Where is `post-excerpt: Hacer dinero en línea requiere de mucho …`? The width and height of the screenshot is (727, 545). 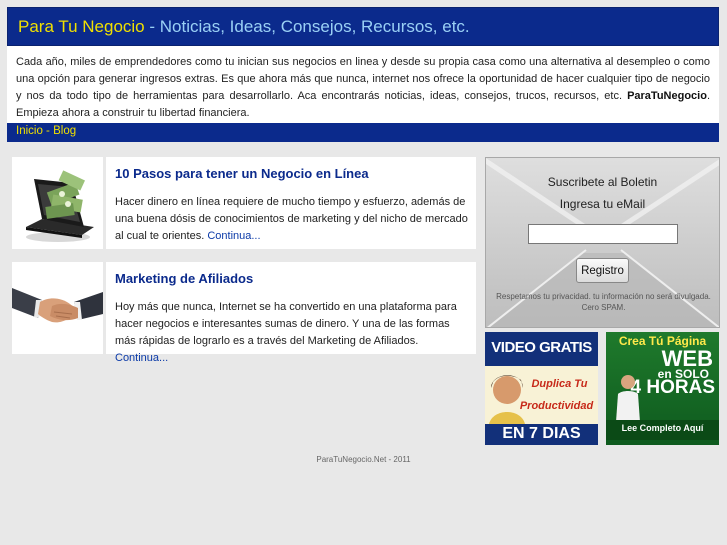 post-excerpt: Hacer dinero en línea requiere de mucho … is located at coordinates (294, 219).